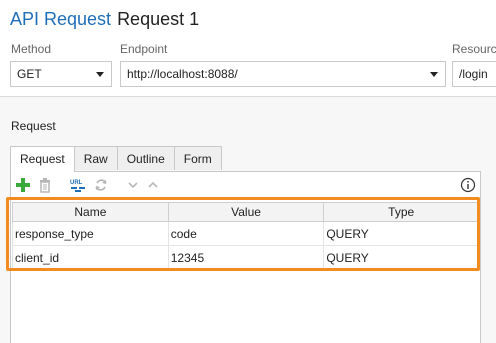  Describe the element at coordinates (45, 185) in the screenshot. I see `trash-icon` at that location.